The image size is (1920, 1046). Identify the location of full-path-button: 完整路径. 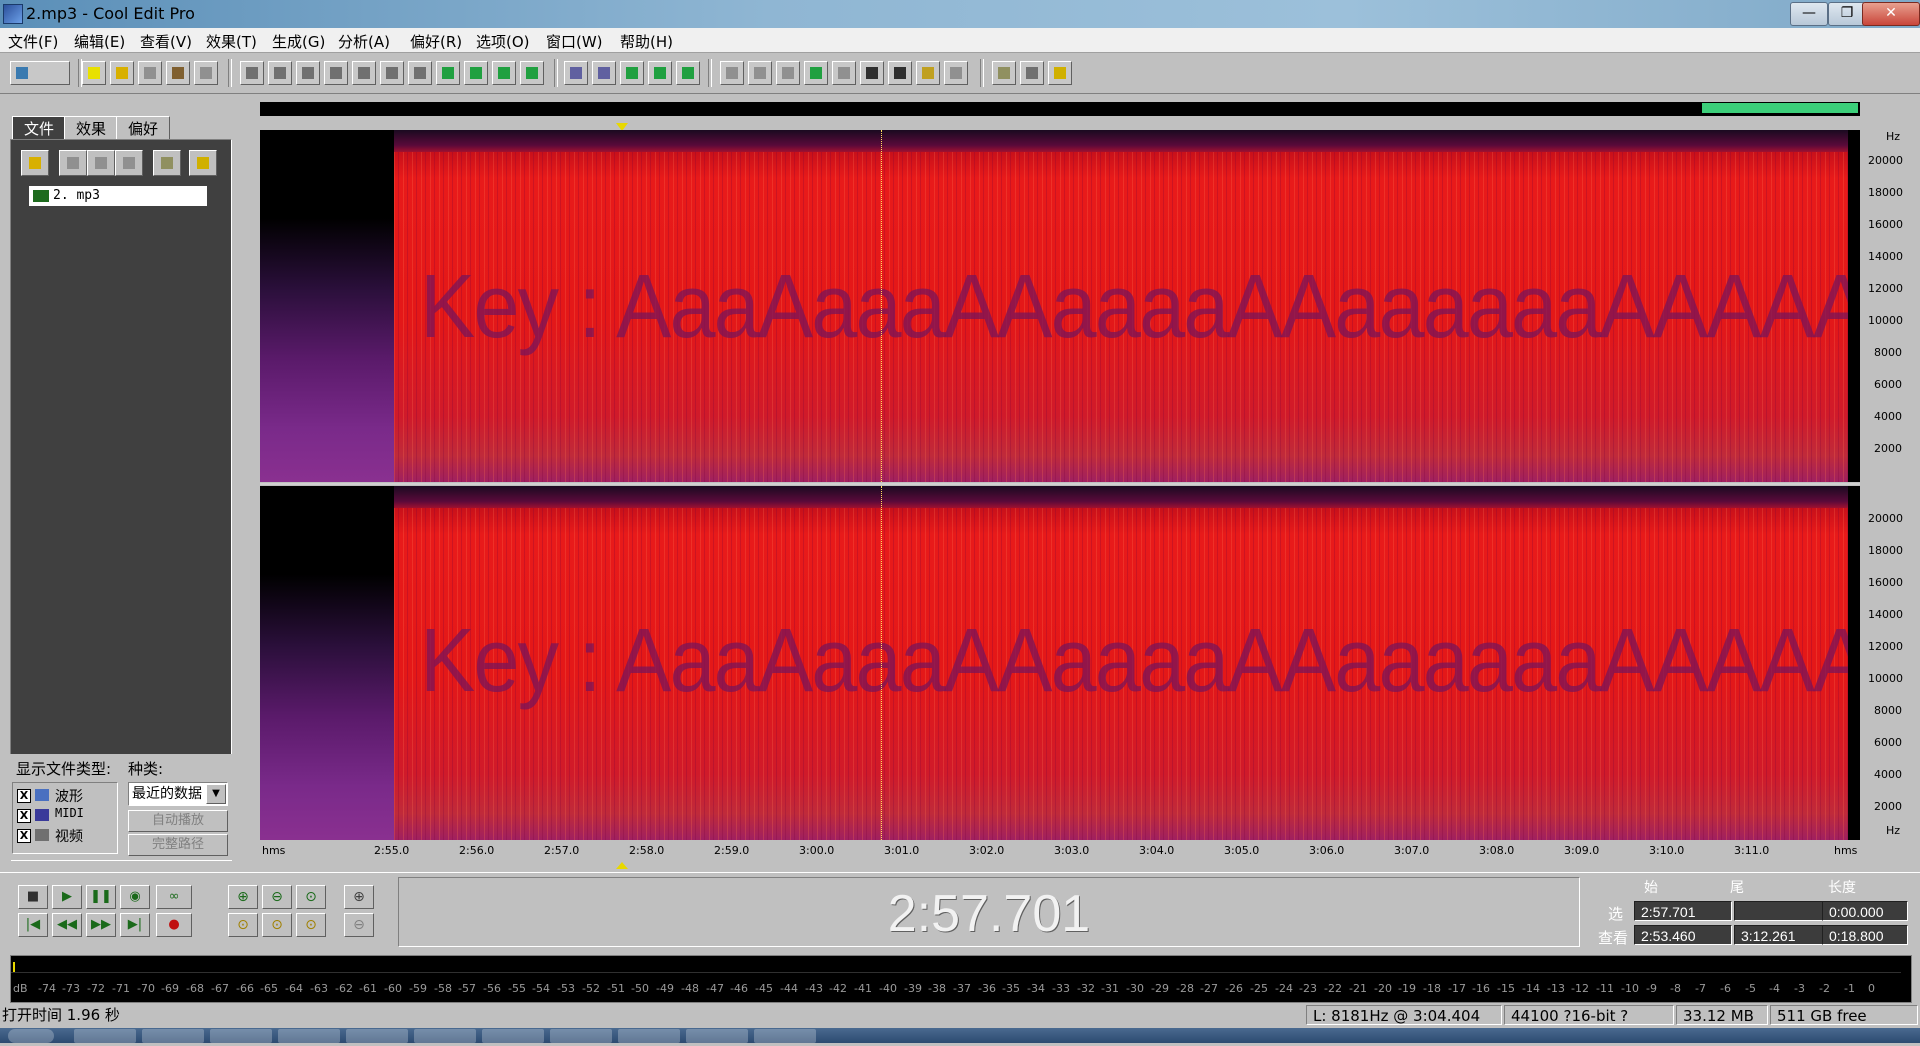
(178, 845).